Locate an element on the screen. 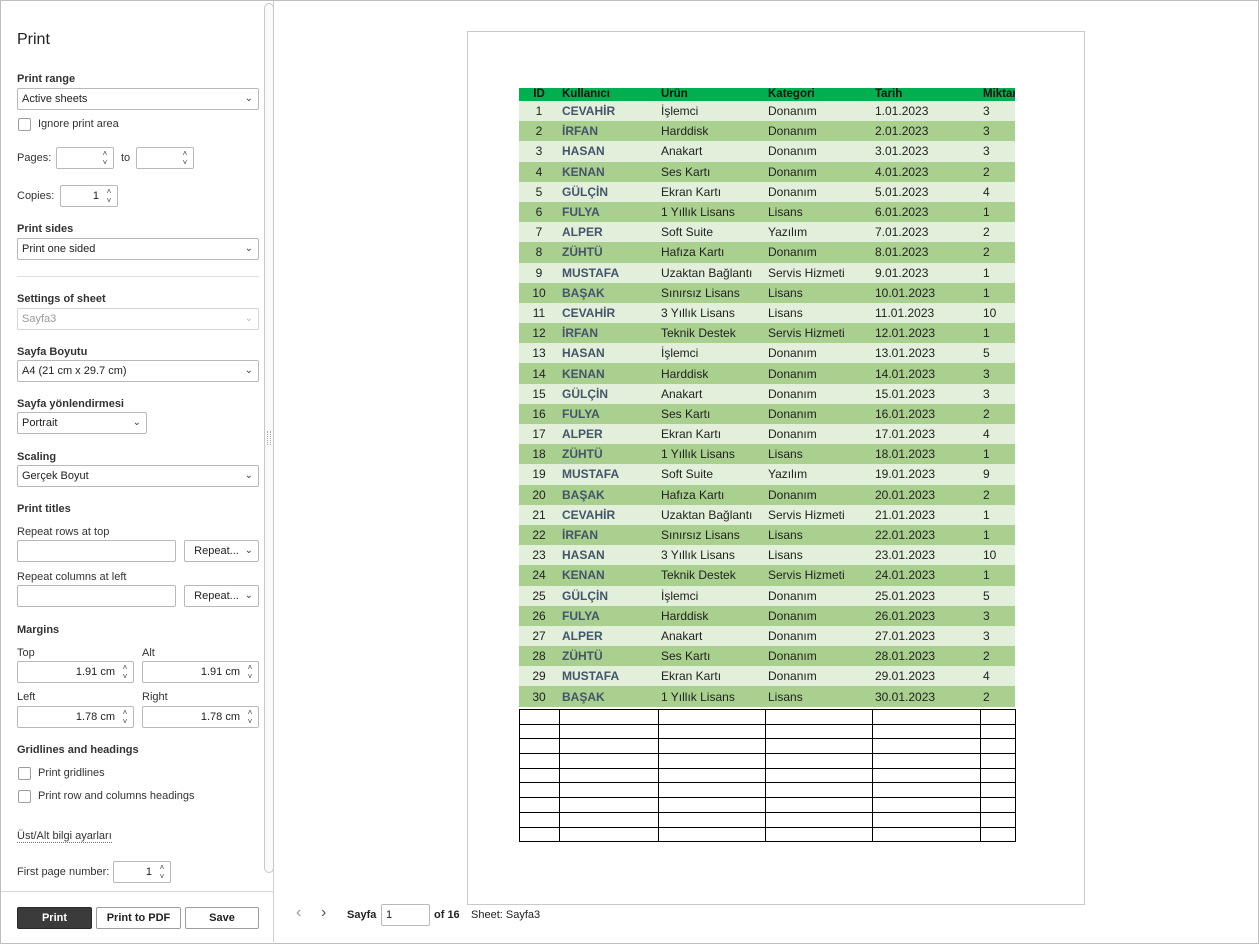 Image resolution: width=1259 pixels, height=944 pixels. scaling-select: Gerçek Boyut ⌄ is located at coordinates (138, 476).